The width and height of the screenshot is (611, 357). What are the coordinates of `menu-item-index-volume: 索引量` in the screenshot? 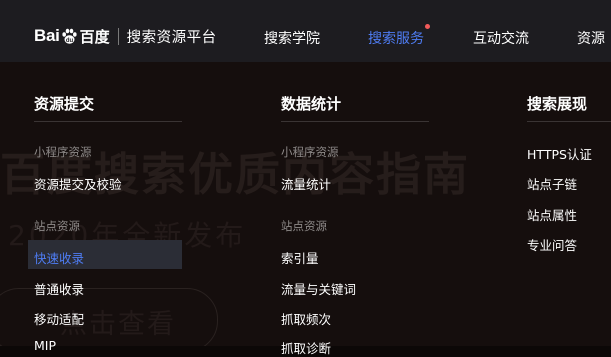 It's located at (300, 257).